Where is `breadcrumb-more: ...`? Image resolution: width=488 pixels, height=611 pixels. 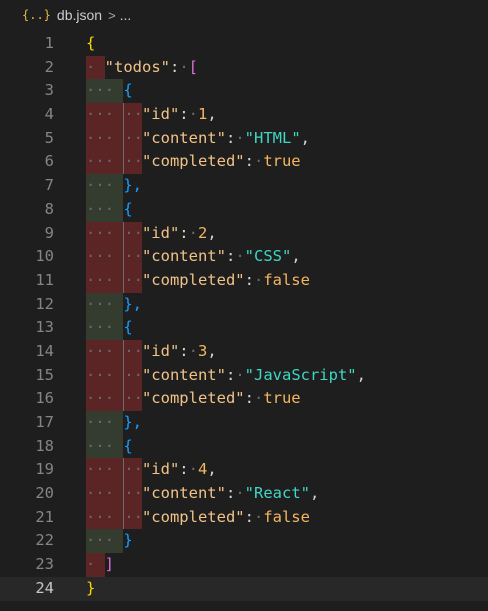 breadcrumb-more: ... is located at coordinates (126, 15).